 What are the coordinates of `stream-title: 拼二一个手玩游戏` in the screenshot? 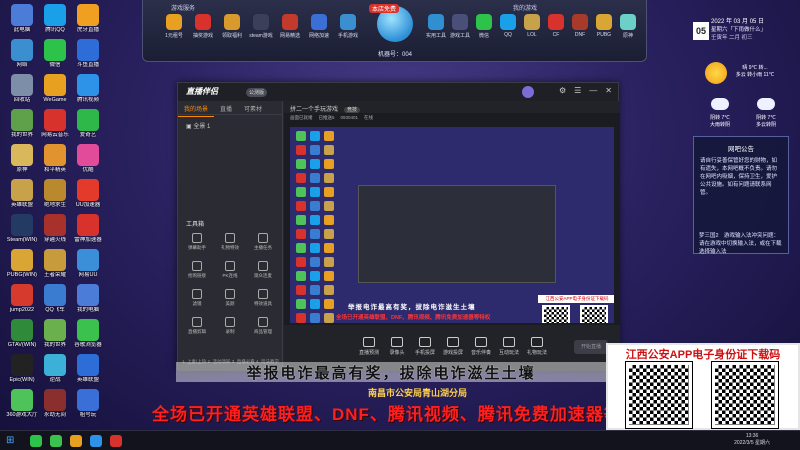 It's located at (314, 110).